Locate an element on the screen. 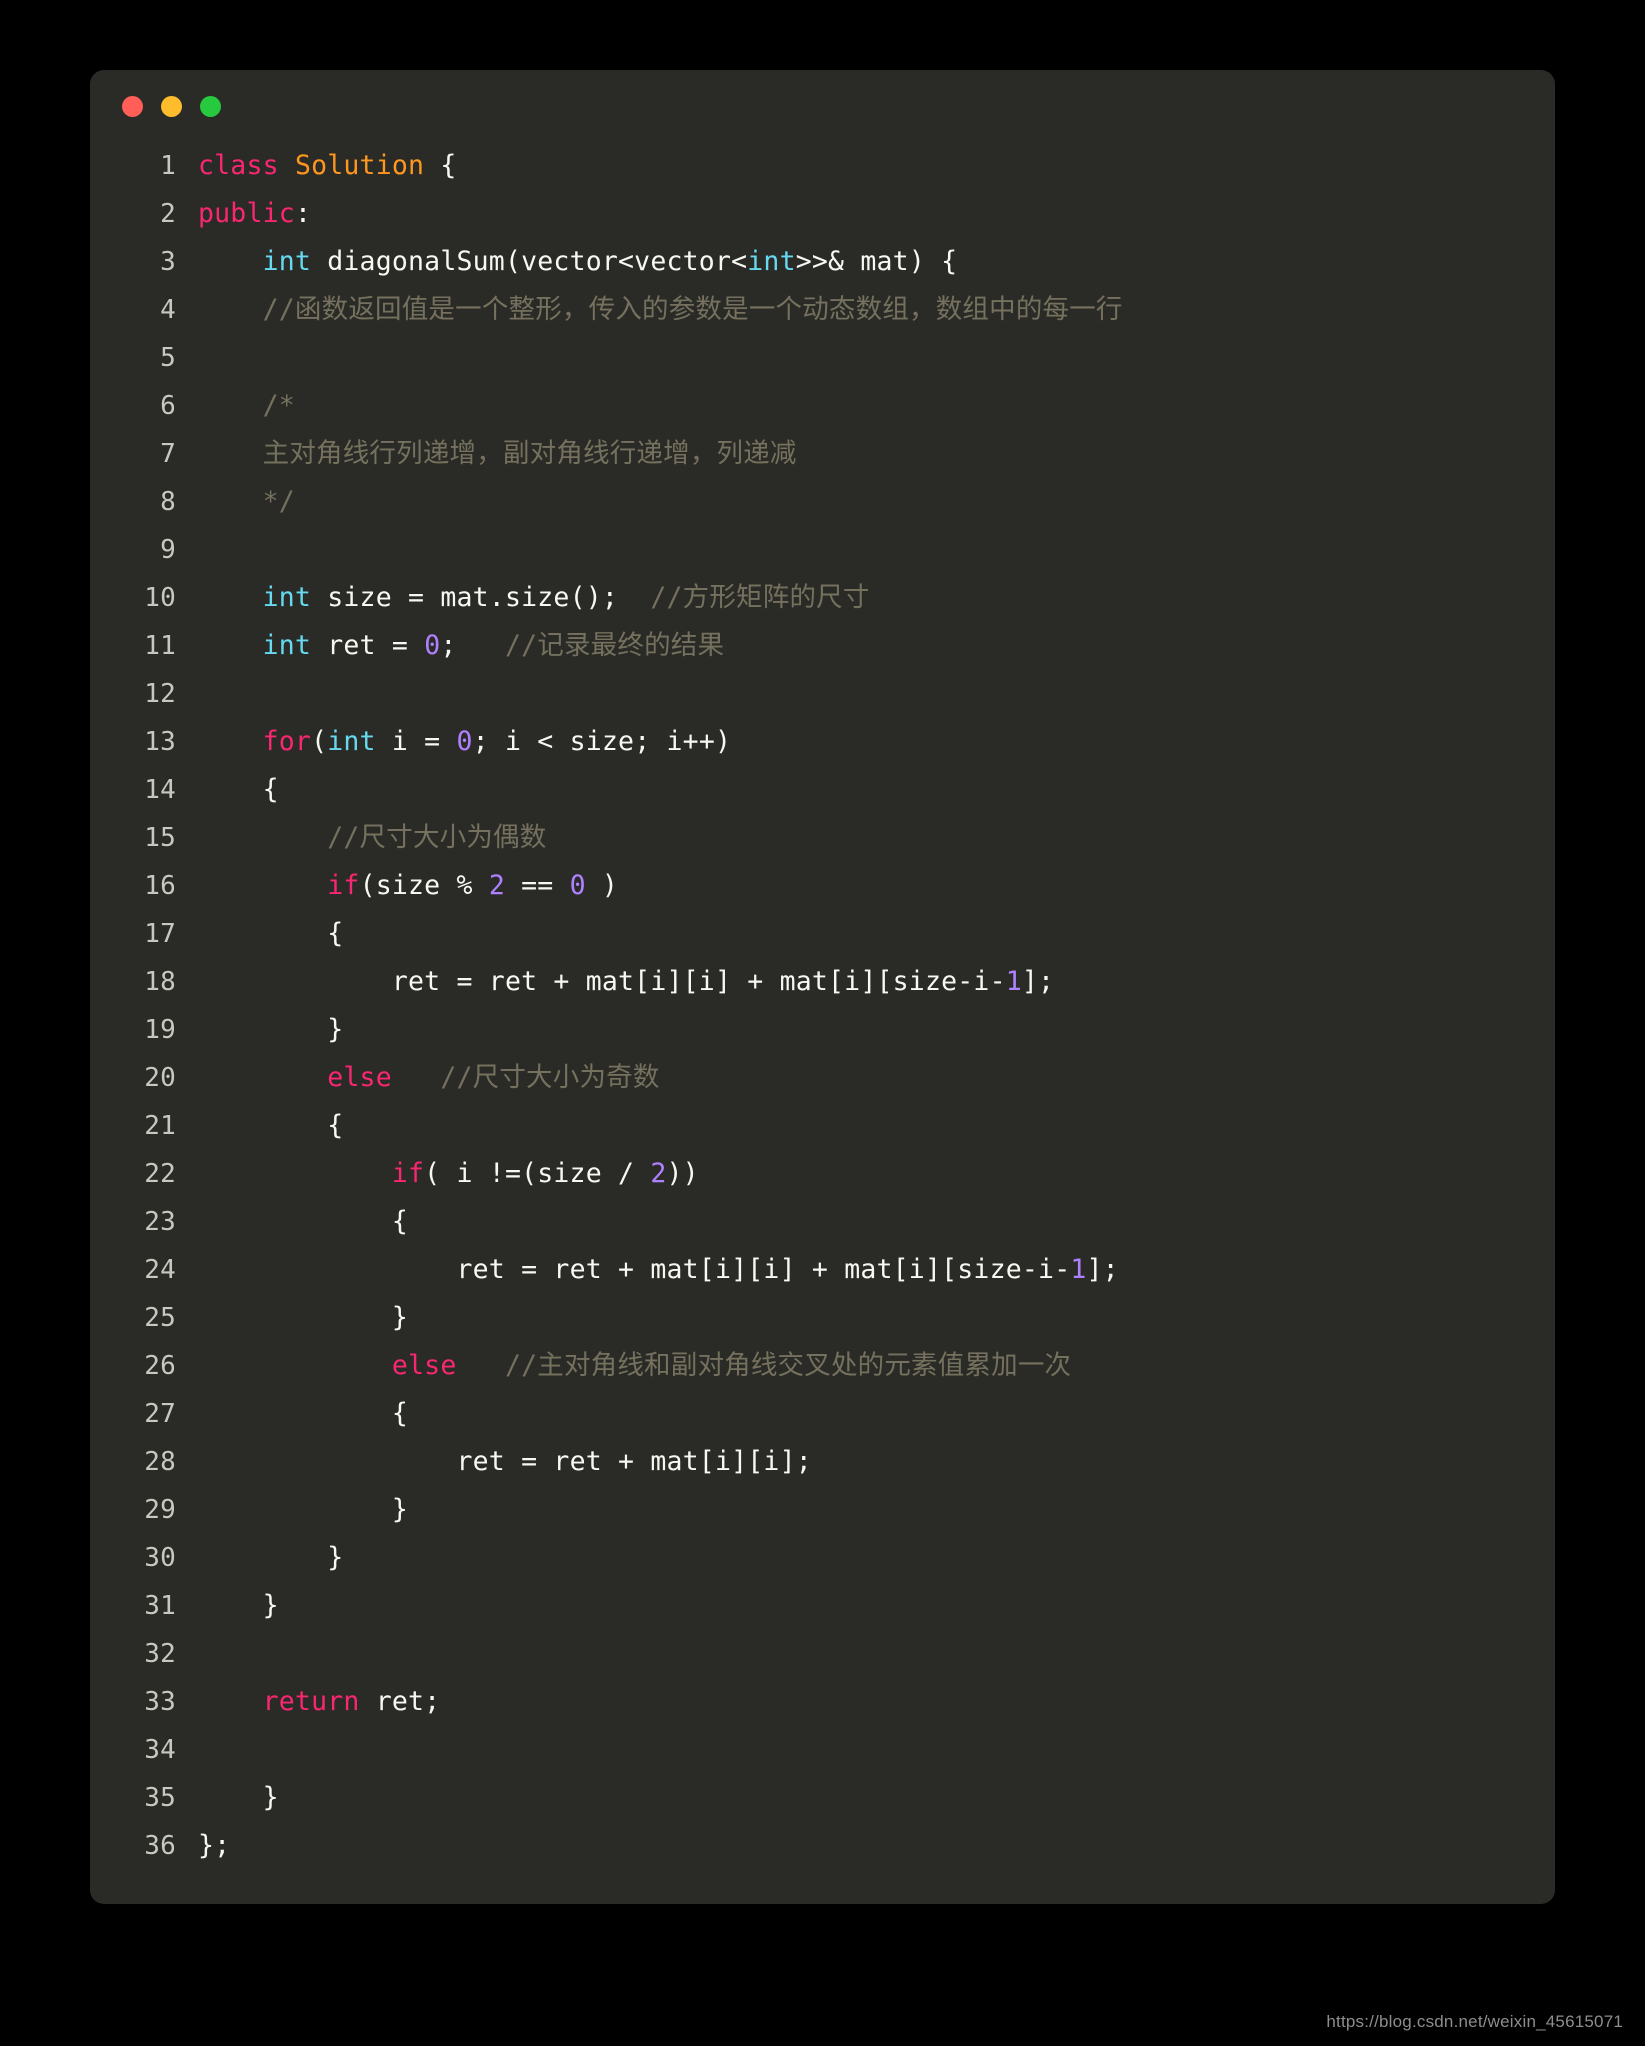 The height and width of the screenshot is (2046, 1645). line-number: 16 is located at coordinates (160, 886).